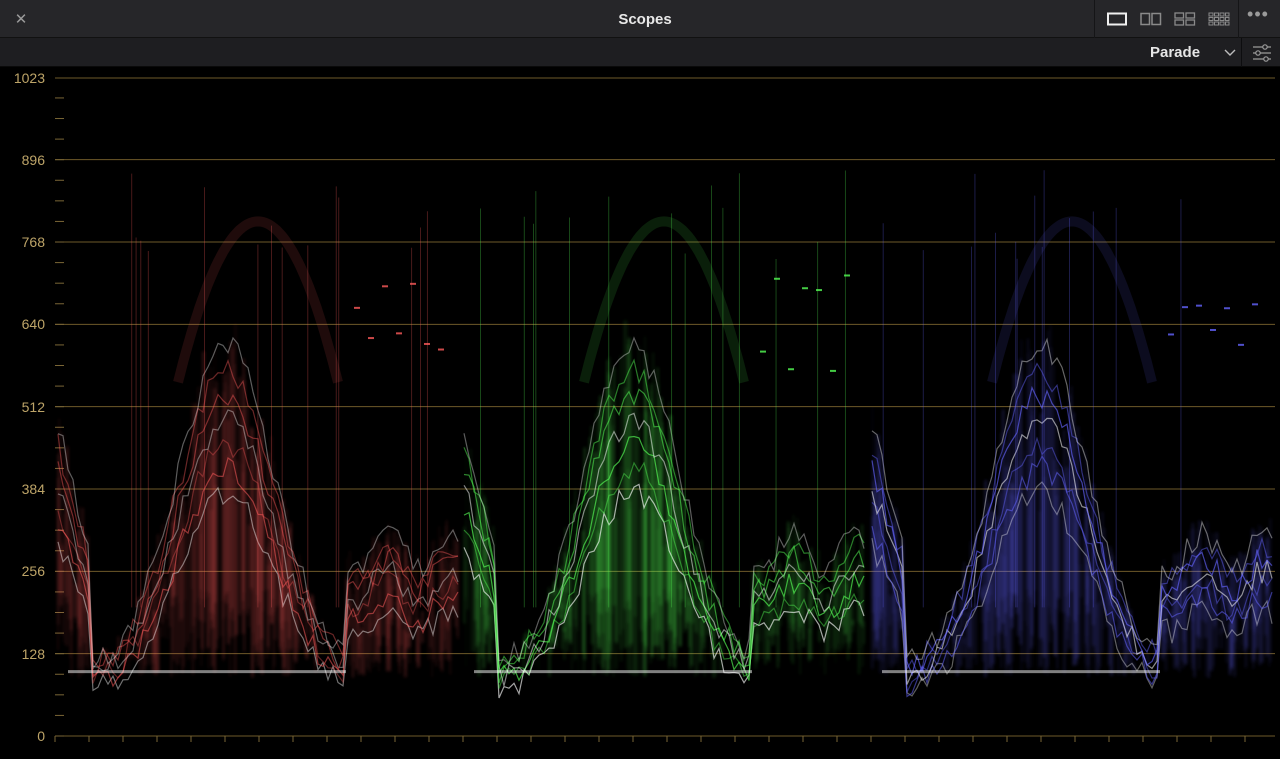 This screenshot has width=1280, height=759. I want to click on quad-layout-icon, so click(1185, 19).